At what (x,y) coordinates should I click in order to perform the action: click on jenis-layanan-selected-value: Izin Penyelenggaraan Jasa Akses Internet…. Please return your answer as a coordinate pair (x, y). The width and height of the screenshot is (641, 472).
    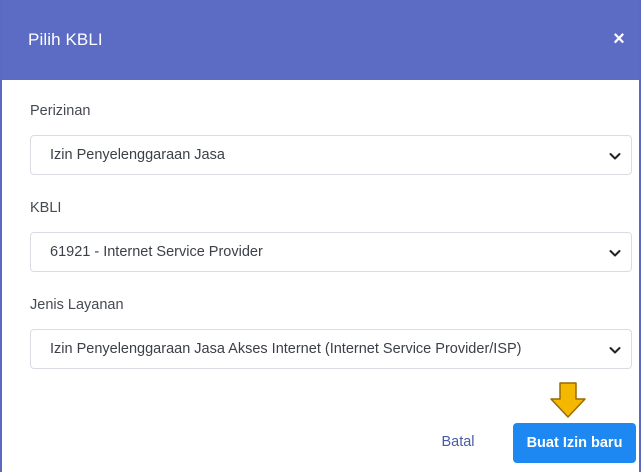
    Looking at the image, I should click on (286, 349).